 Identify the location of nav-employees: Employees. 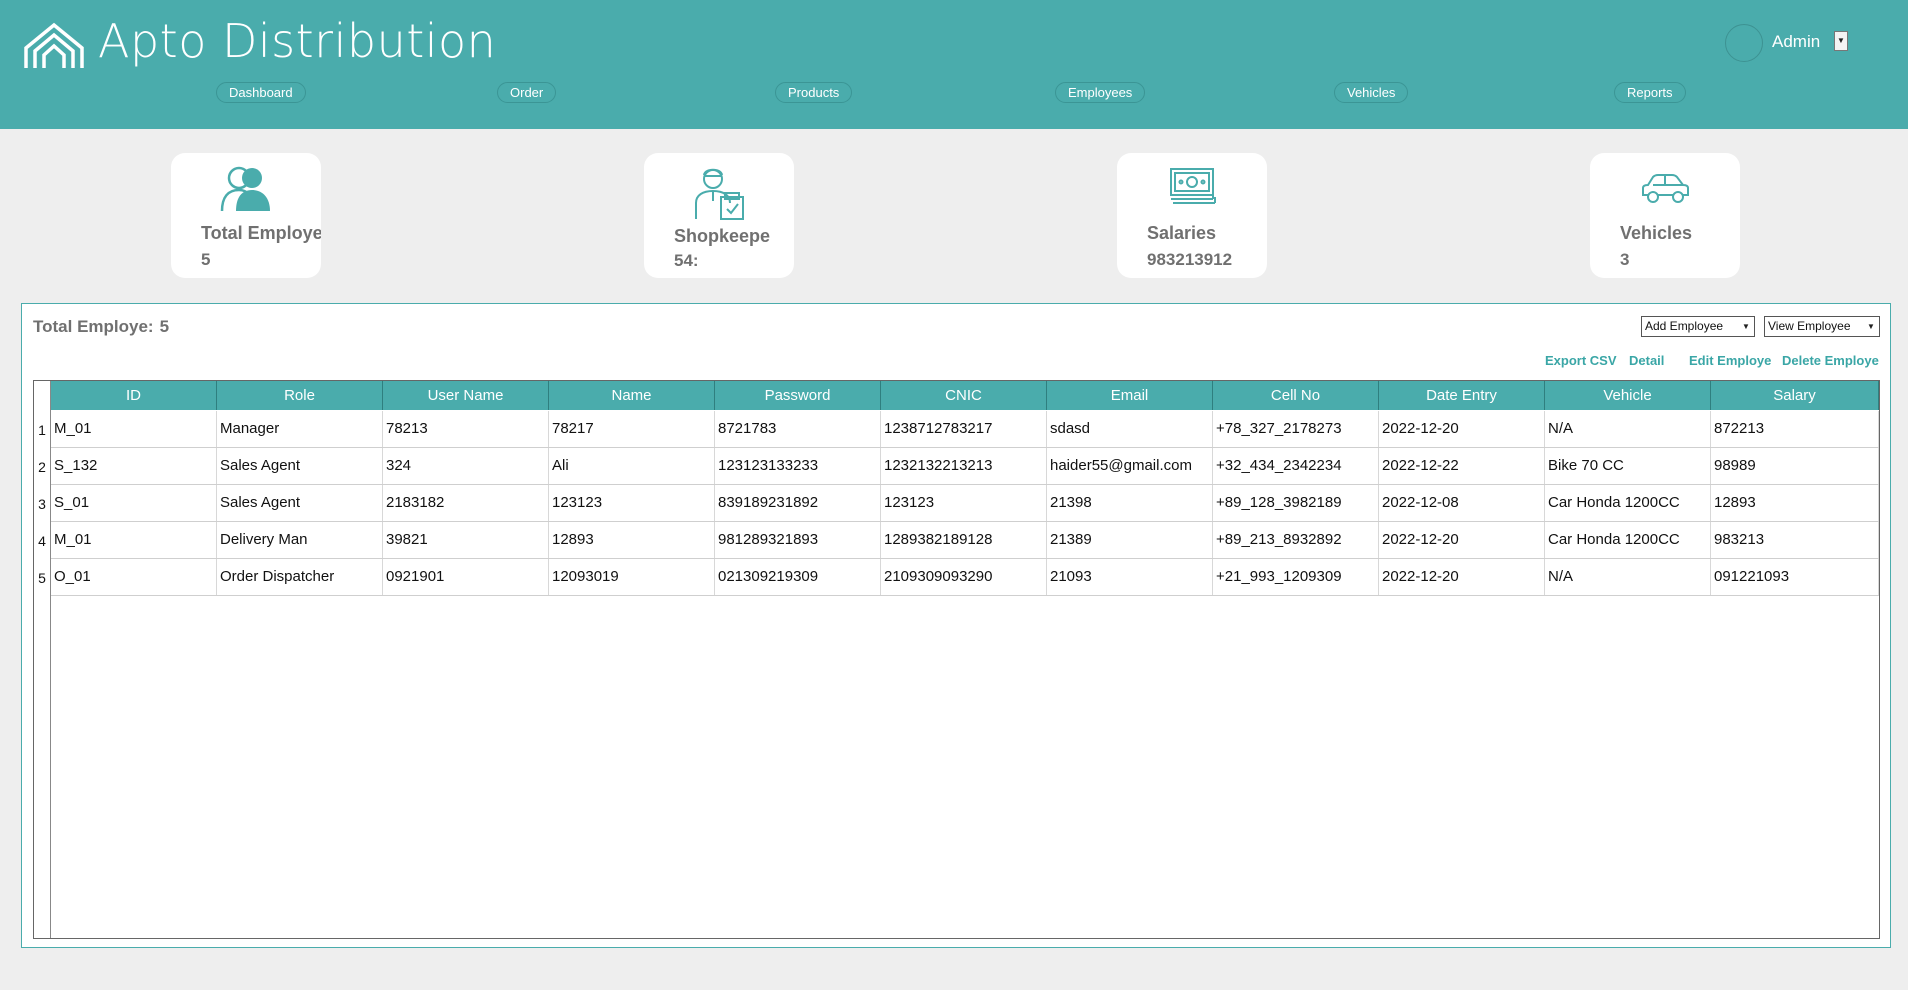
(1100, 92).